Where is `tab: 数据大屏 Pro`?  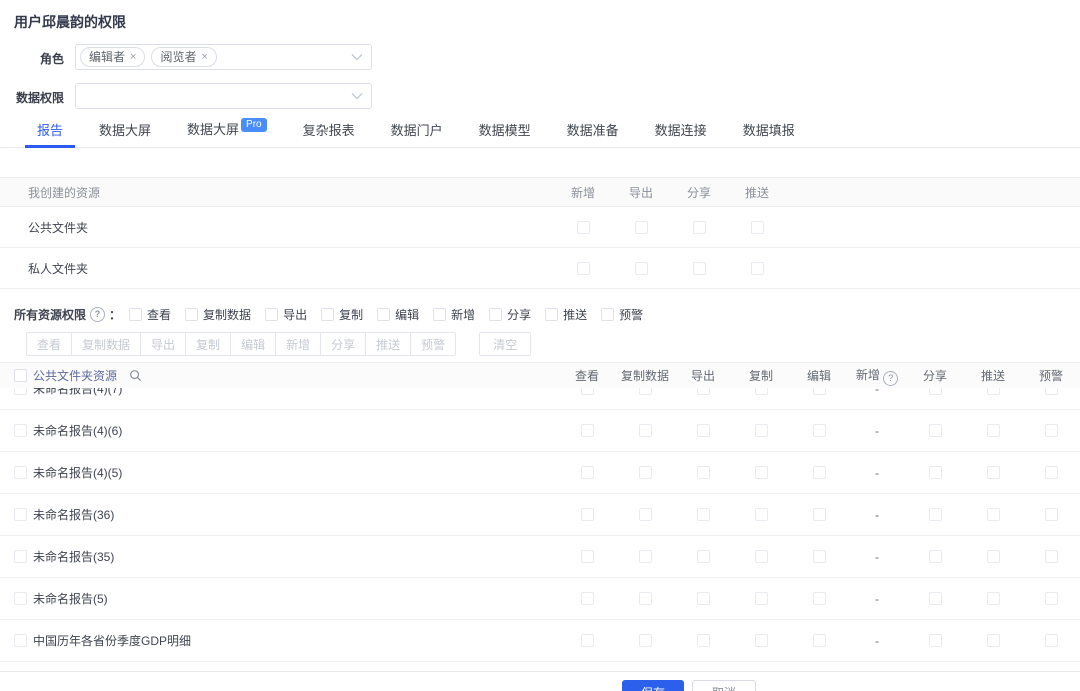
tab: 数据大屏 Pro is located at coordinates (227, 132).